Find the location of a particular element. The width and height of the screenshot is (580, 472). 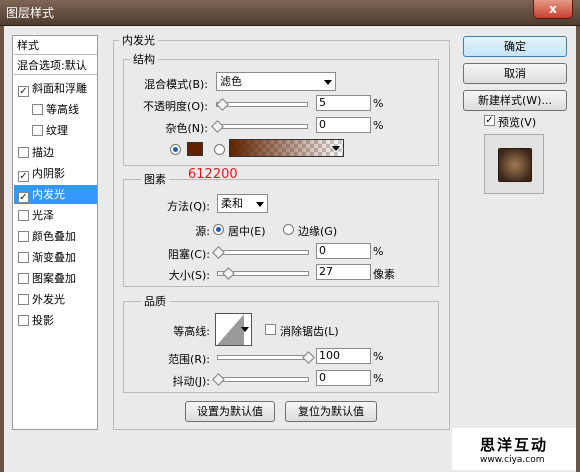

solid-color-radio is located at coordinates (175, 149).